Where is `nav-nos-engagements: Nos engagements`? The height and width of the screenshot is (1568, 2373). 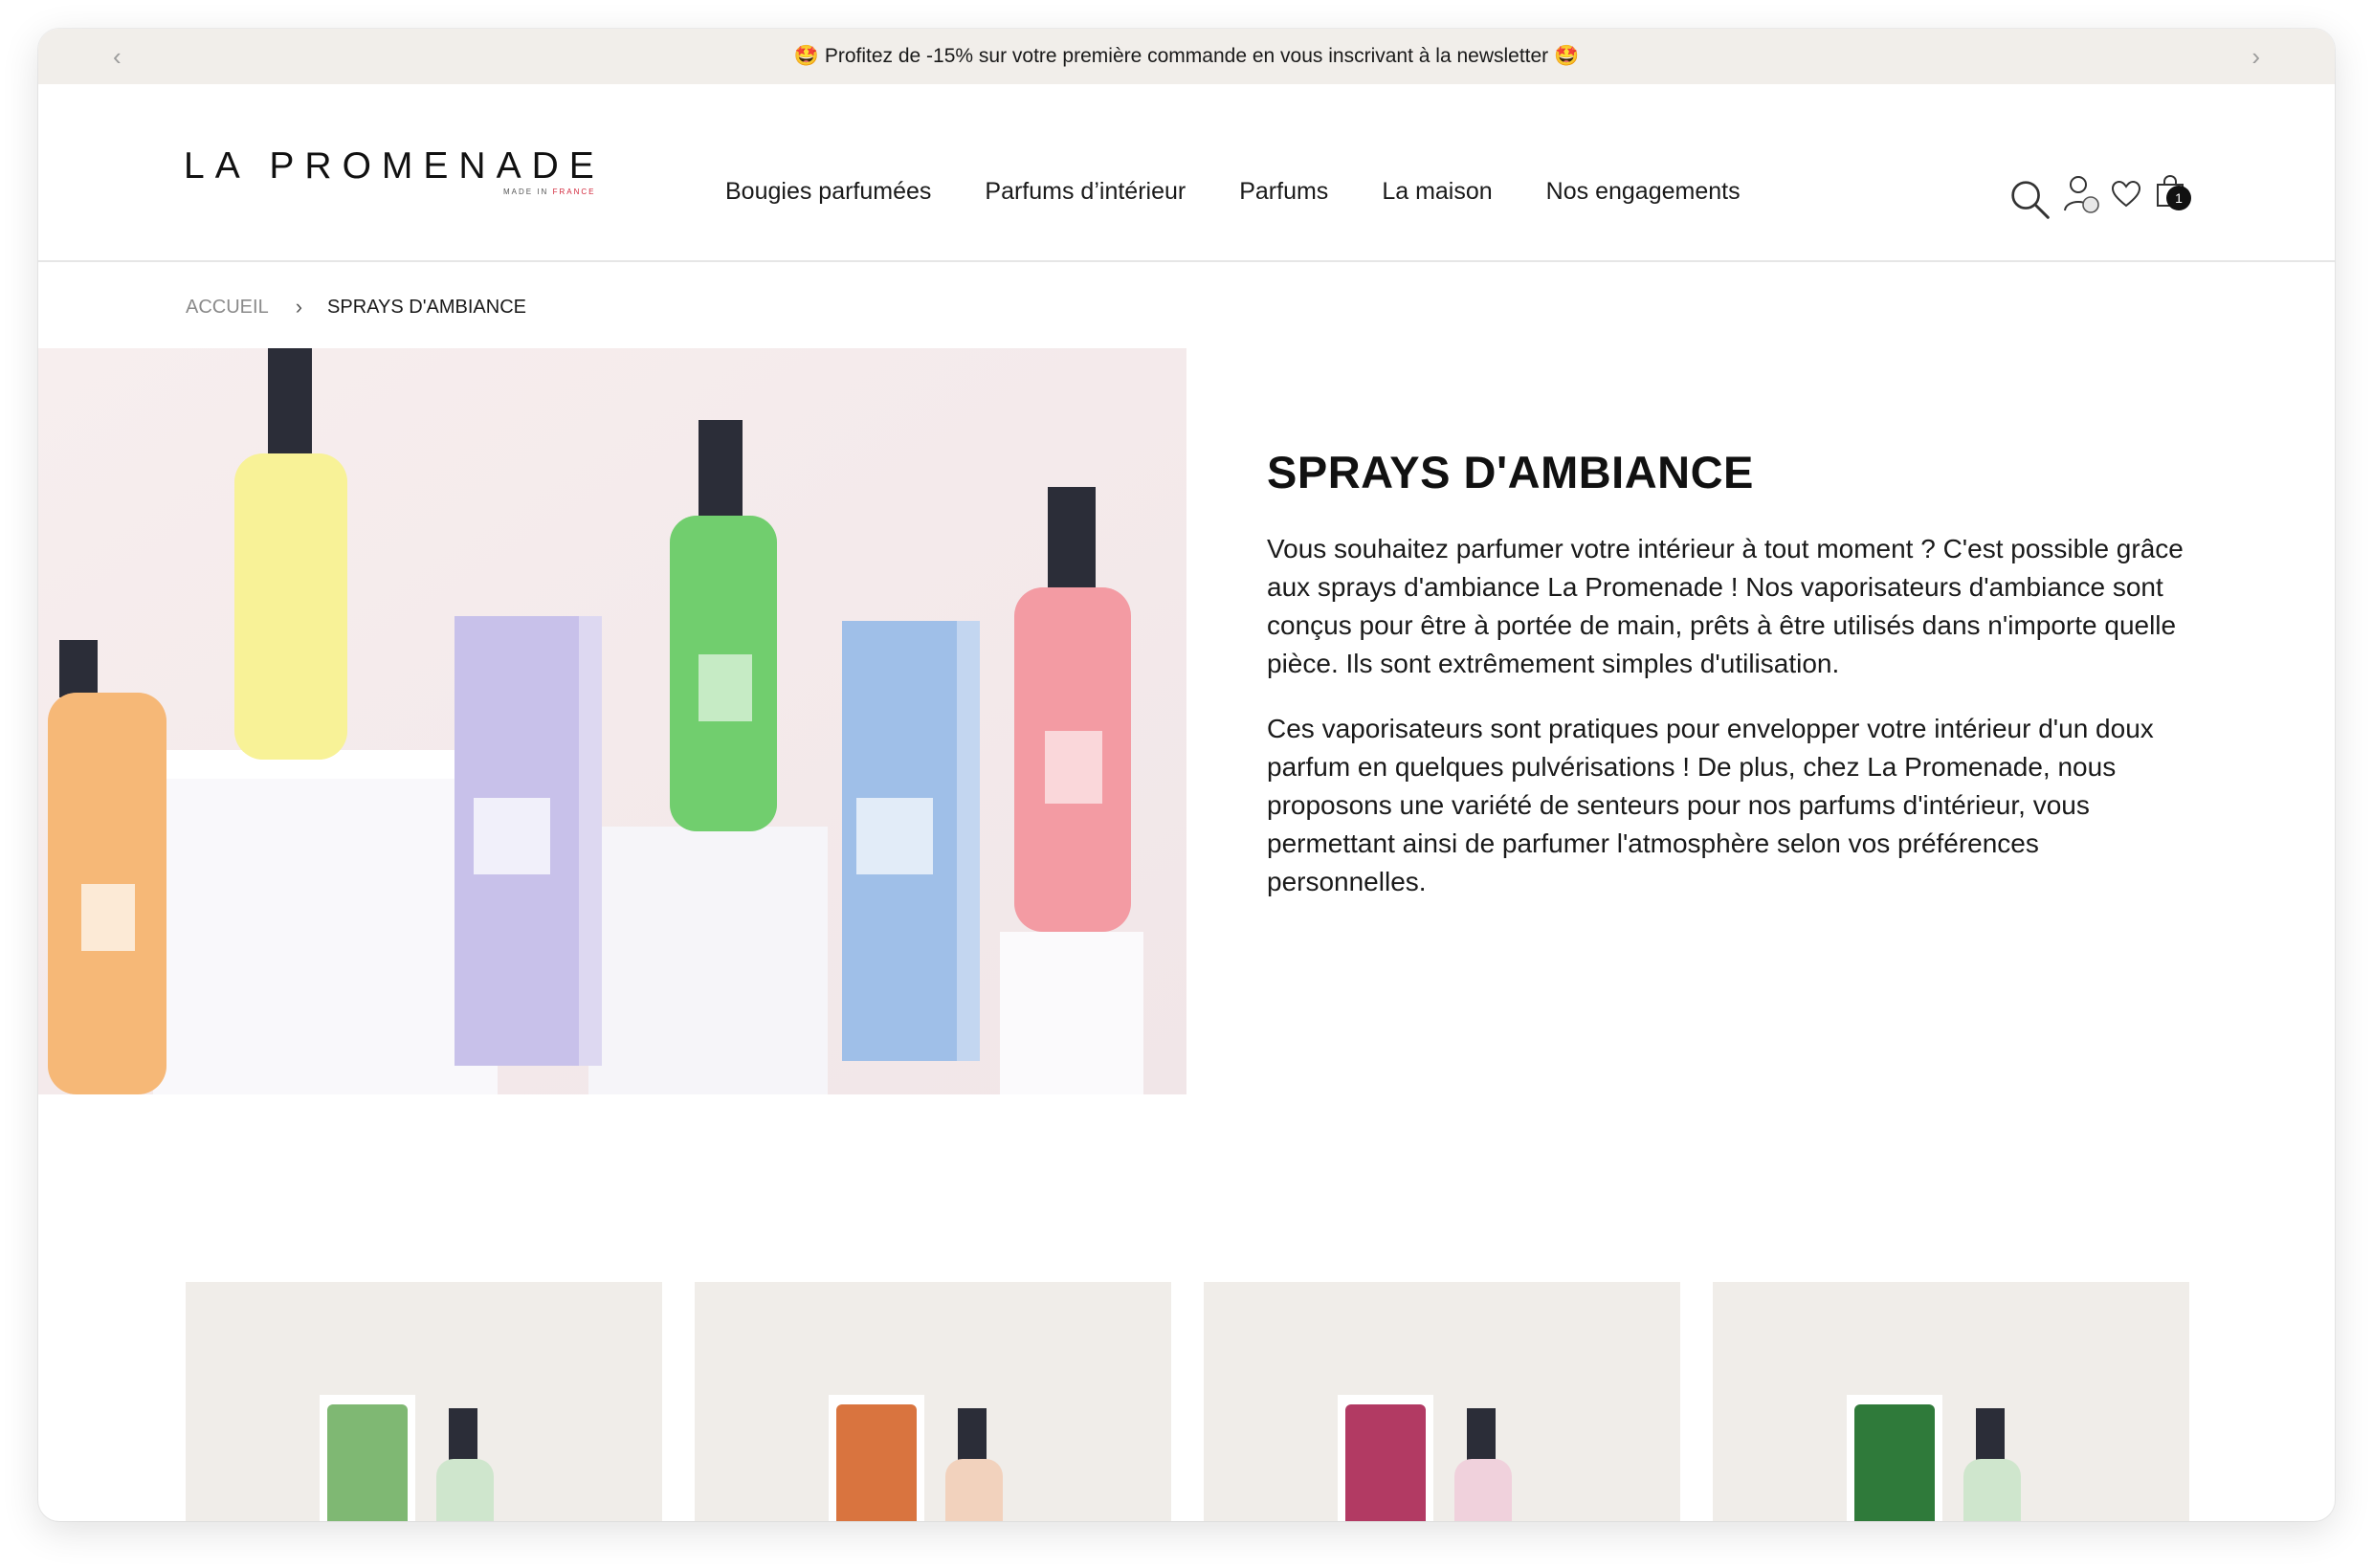 nav-nos-engagements: Nos engagements is located at coordinates (1643, 191).